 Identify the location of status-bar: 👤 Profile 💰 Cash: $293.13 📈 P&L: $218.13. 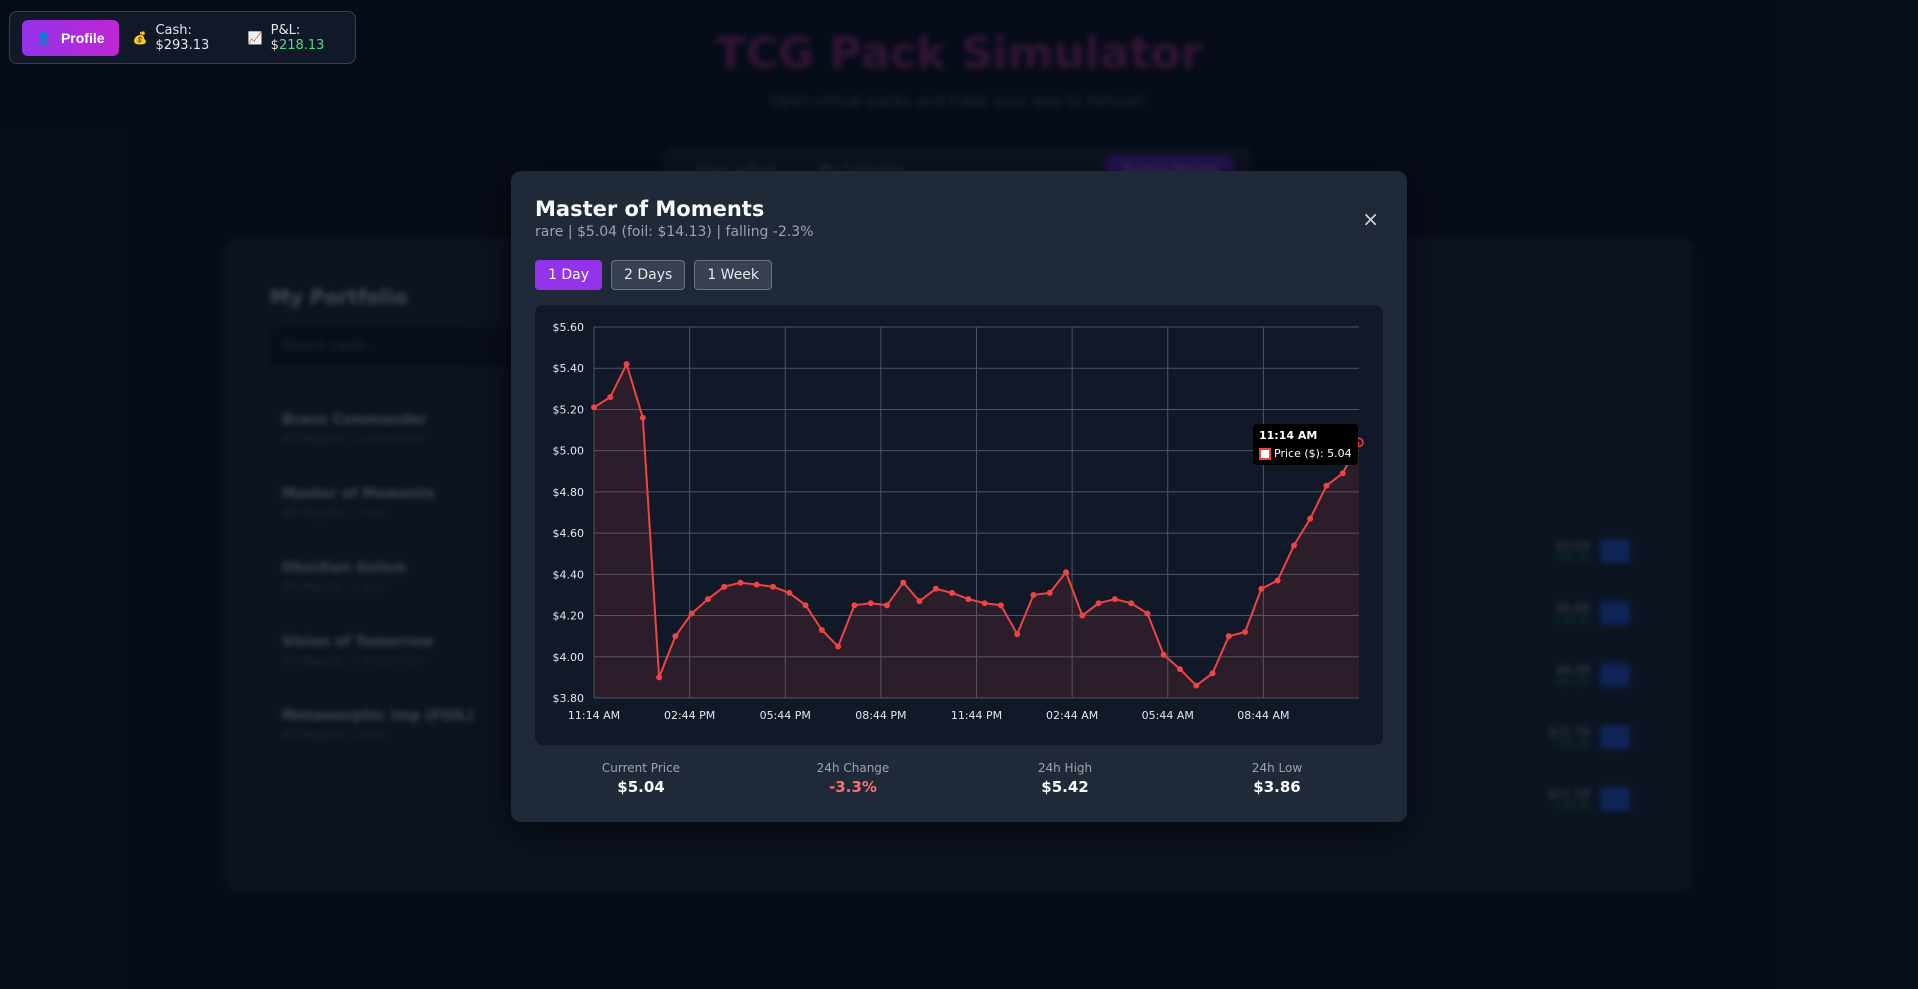
(182, 37).